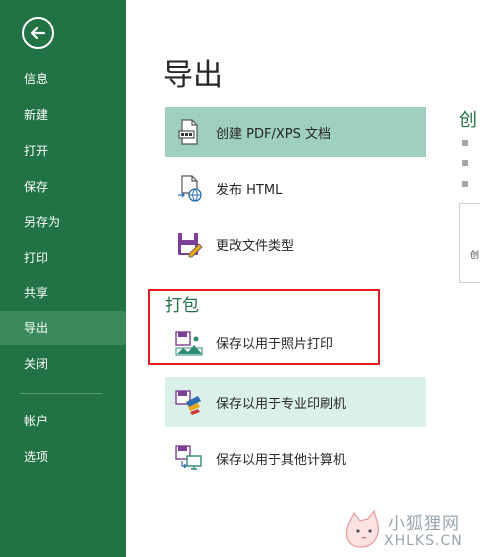 The height and width of the screenshot is (557, 480). I want to click on create-pdf-button, so click(469, 243).